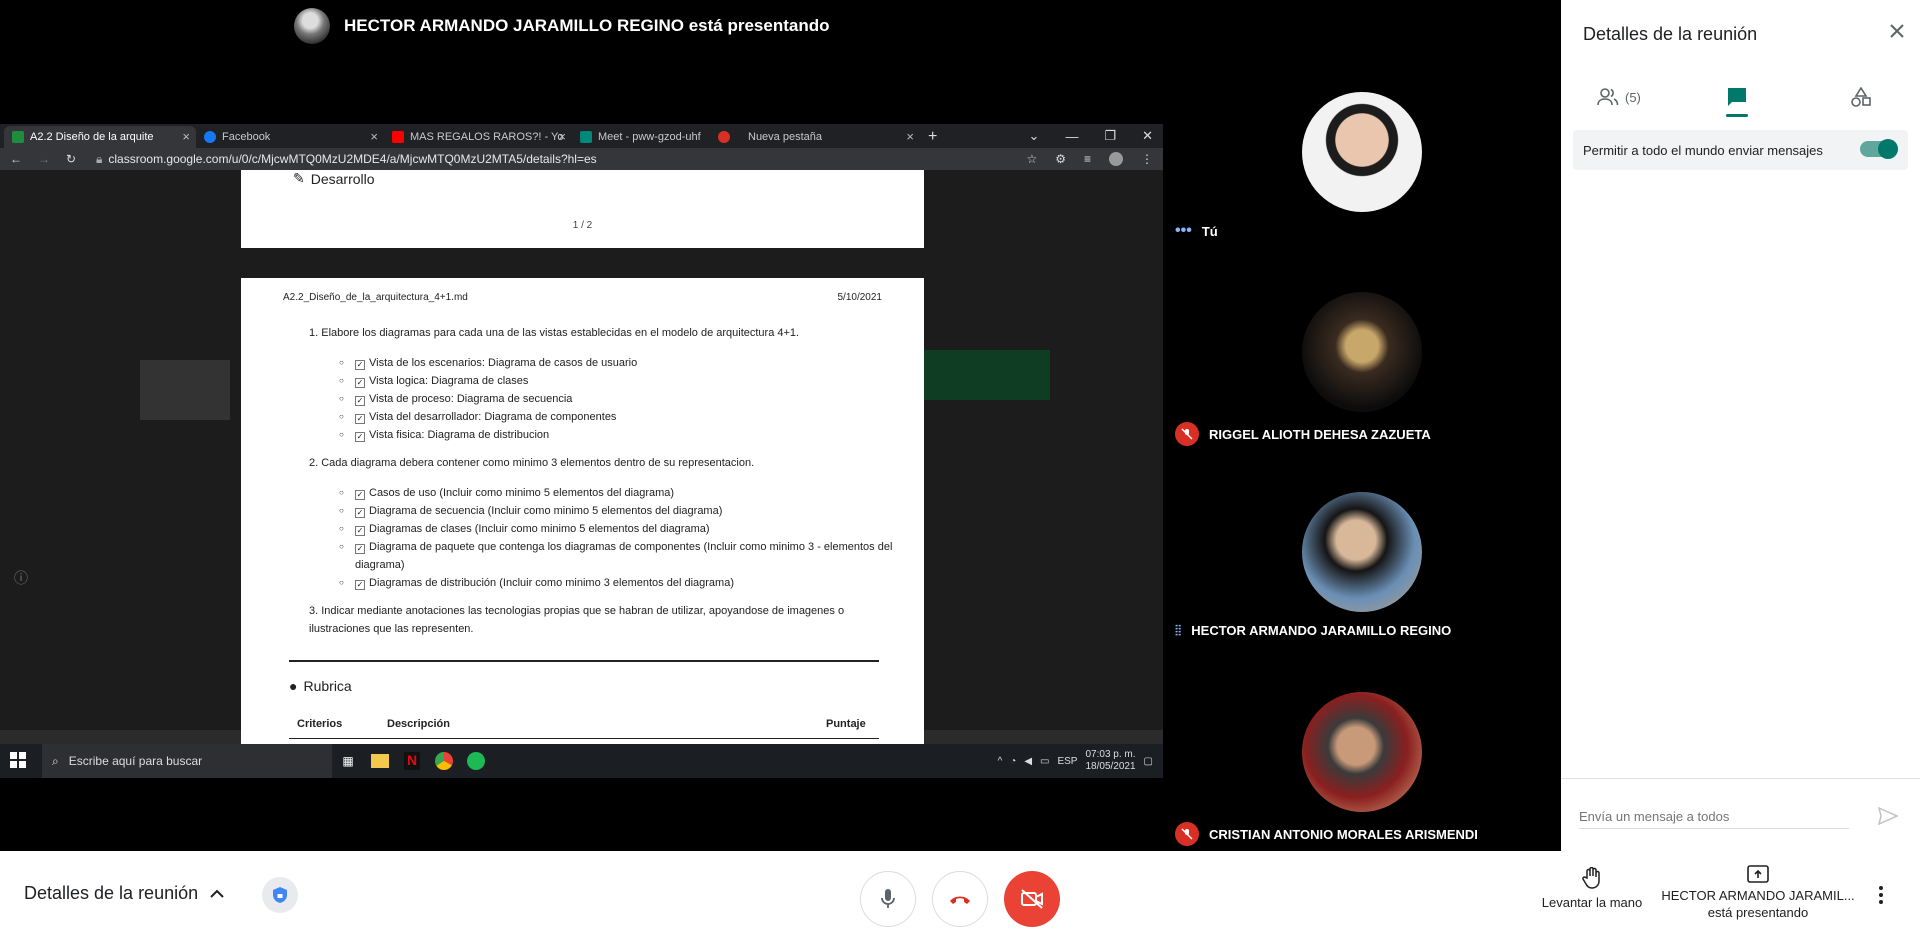 The width and height of the screenshot is (1920, 942). I want to click on battery-icon: ▭, so click(1044, 761).